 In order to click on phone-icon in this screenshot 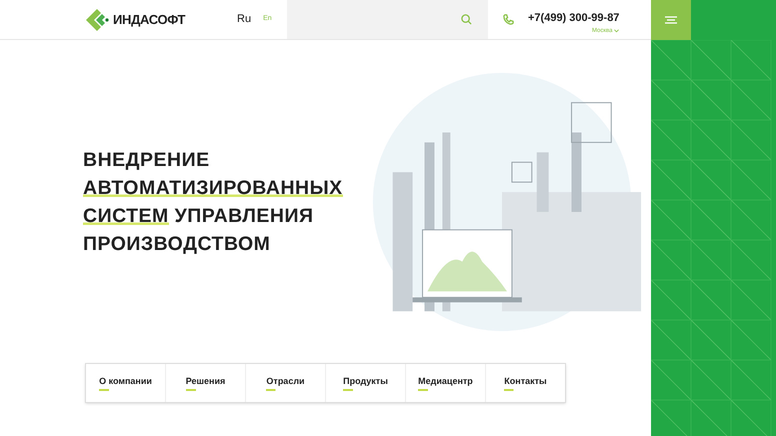, I will do `click(508, 19)`.